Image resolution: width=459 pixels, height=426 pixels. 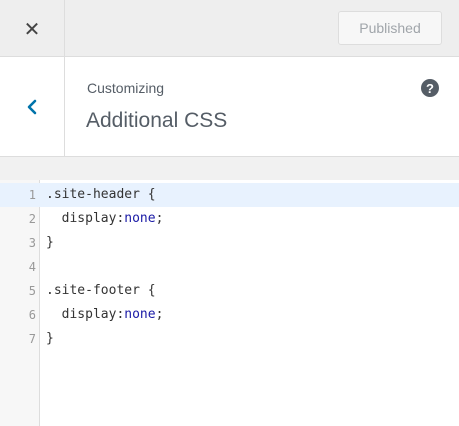 I want to click on close-icon: ✕, so click(x=32, y=28).